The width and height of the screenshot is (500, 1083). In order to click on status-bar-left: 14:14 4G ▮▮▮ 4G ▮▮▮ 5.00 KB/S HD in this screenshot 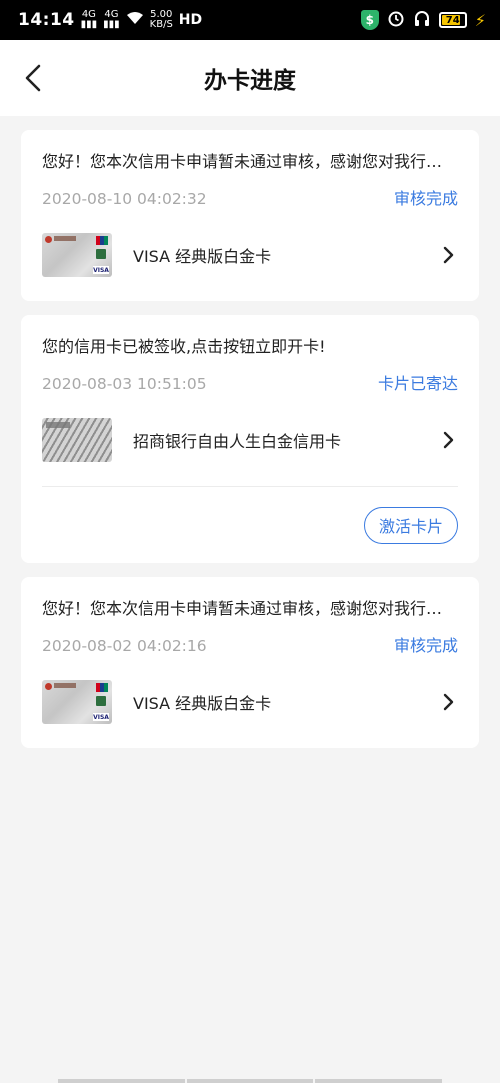, I will do `click(110, 20)`.